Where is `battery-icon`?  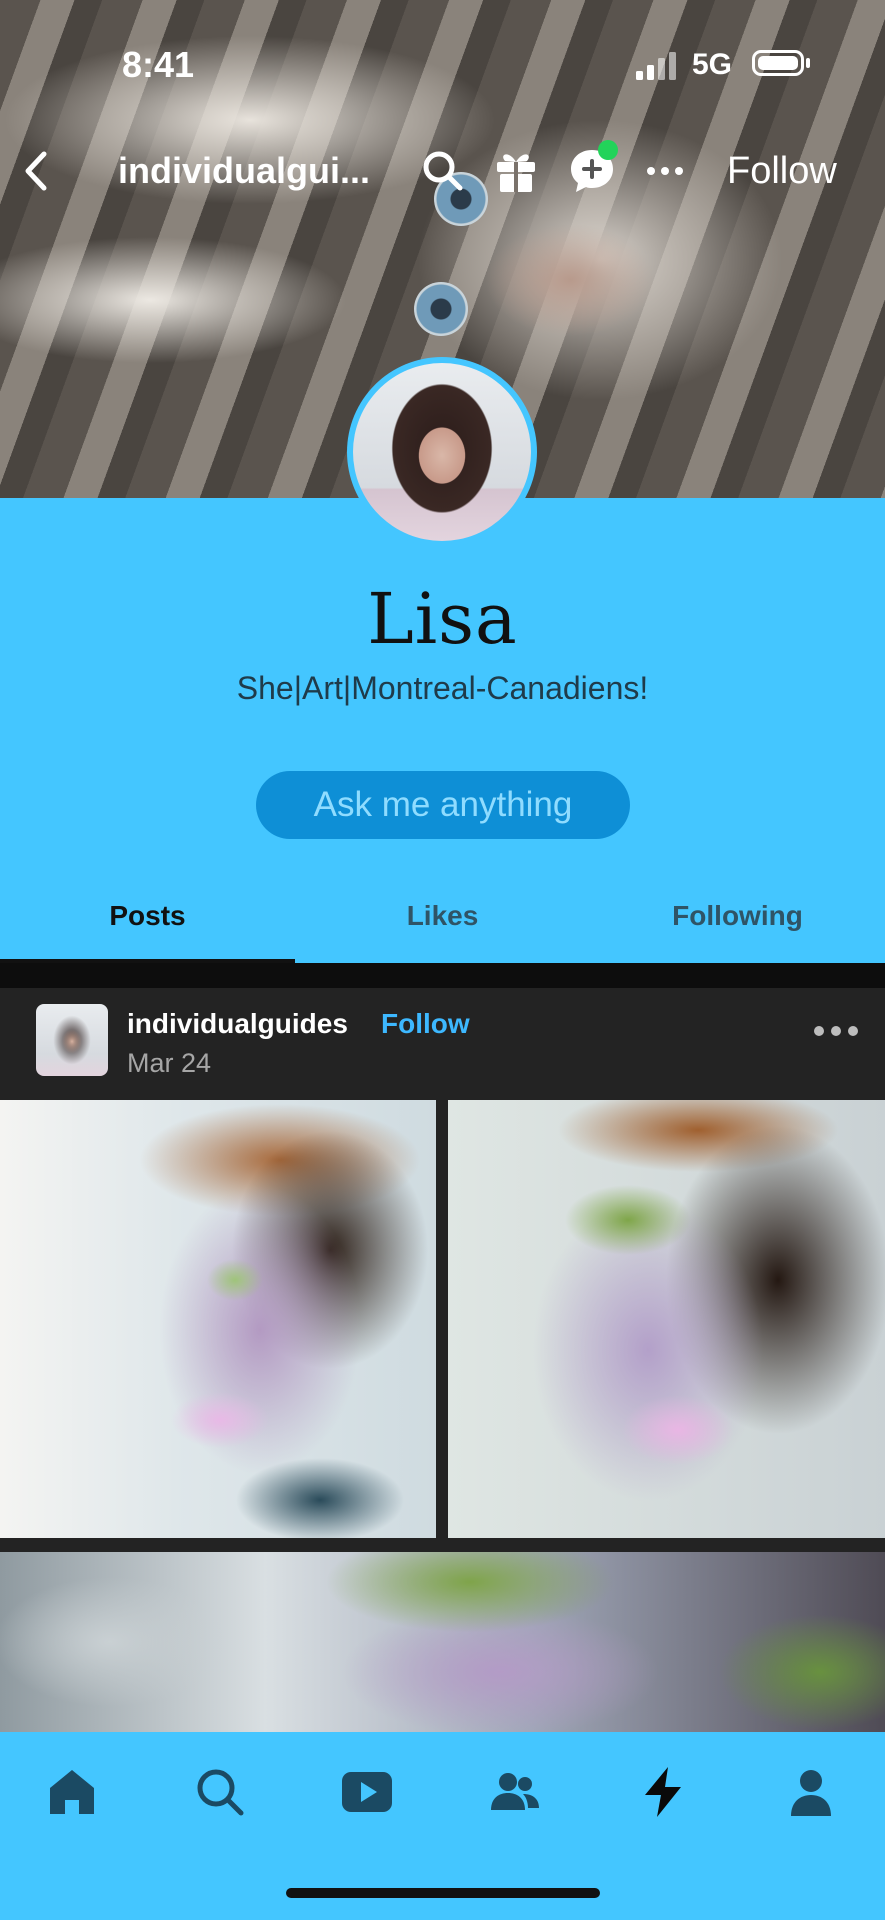
battery-icon is located at coordinates (778, 63).